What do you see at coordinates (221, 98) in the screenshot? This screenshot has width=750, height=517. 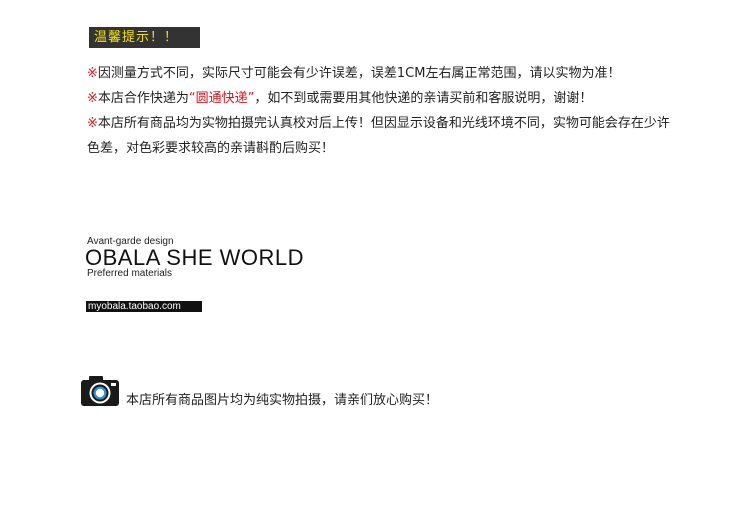 I see `courier-highlight: “圆通快递”` at bounding box center [221, 98].